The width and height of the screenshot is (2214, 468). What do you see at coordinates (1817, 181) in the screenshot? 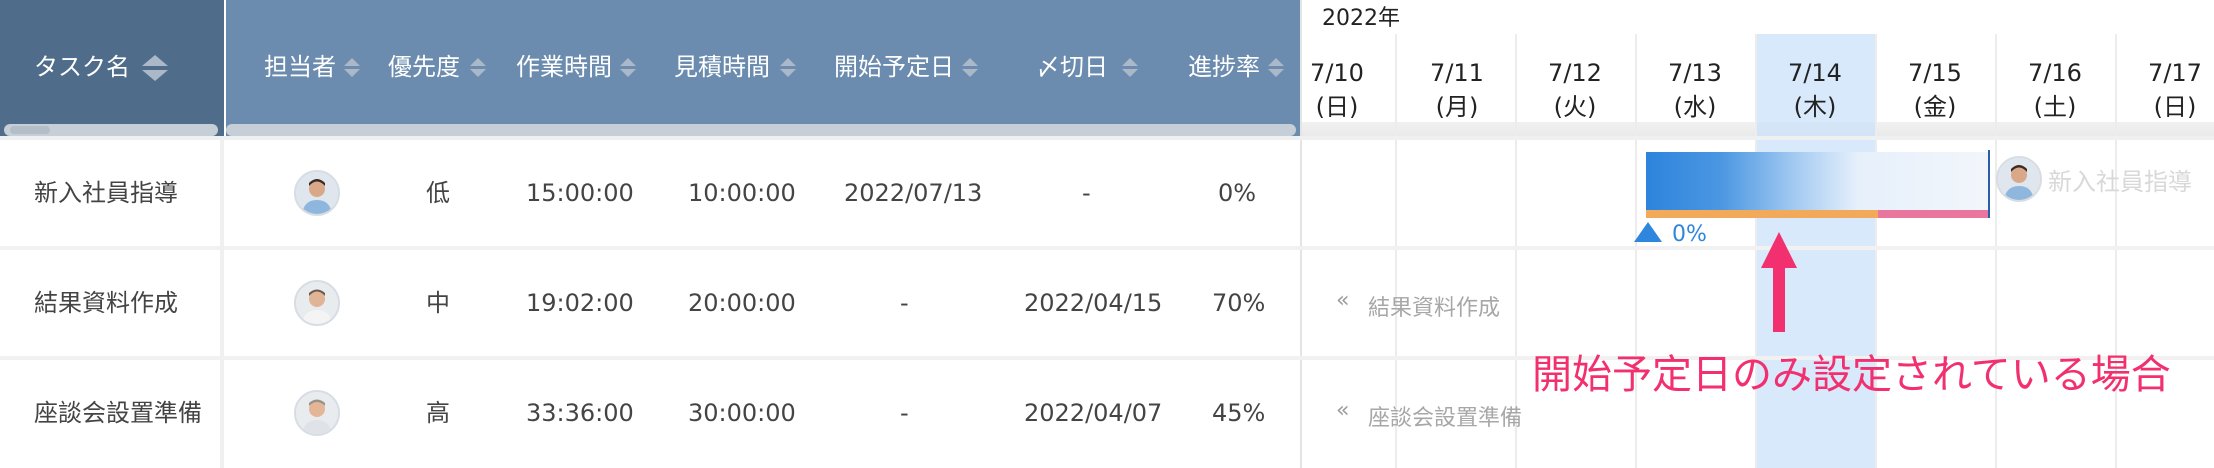
I see `task-bar` at bounding box center [1817, 181].